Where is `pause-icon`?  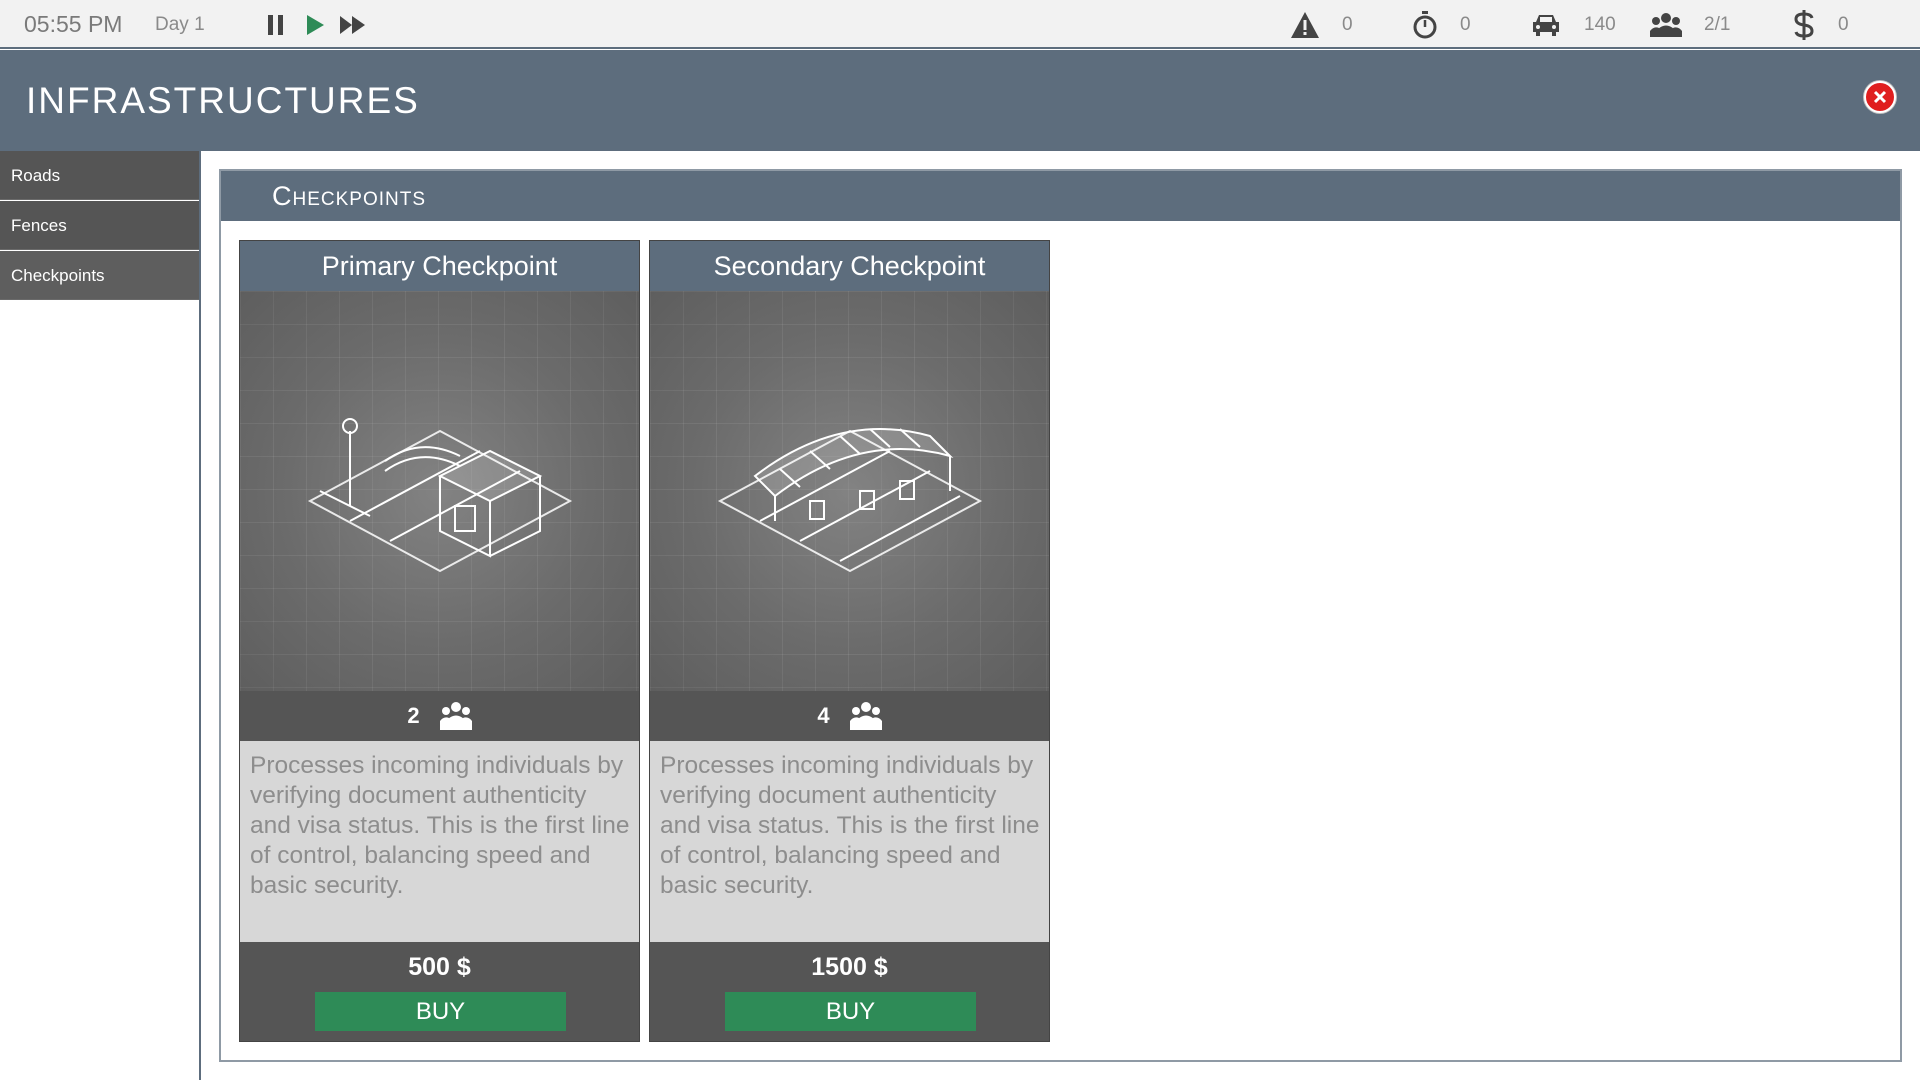 pause-icon is located at coordinates (275, 25).